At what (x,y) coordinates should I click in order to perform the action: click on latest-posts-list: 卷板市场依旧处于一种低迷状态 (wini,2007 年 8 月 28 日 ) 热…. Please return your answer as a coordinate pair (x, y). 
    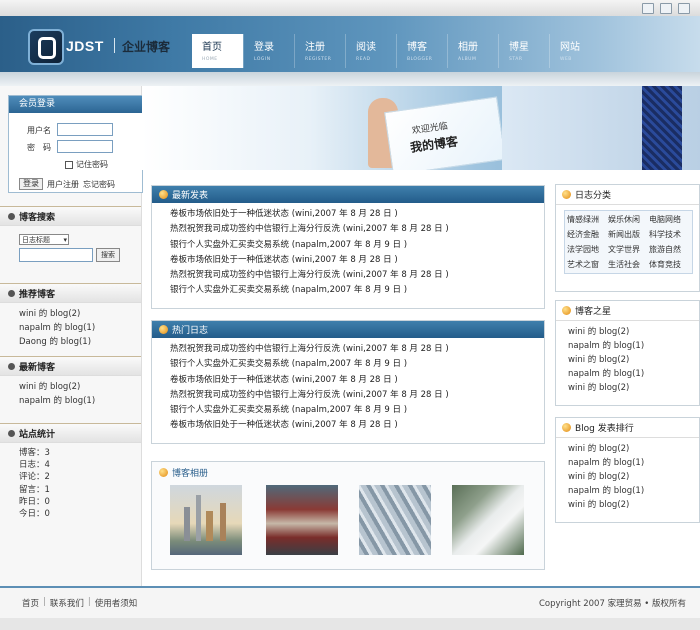
    Looking at the image, I should click on (348, 251).